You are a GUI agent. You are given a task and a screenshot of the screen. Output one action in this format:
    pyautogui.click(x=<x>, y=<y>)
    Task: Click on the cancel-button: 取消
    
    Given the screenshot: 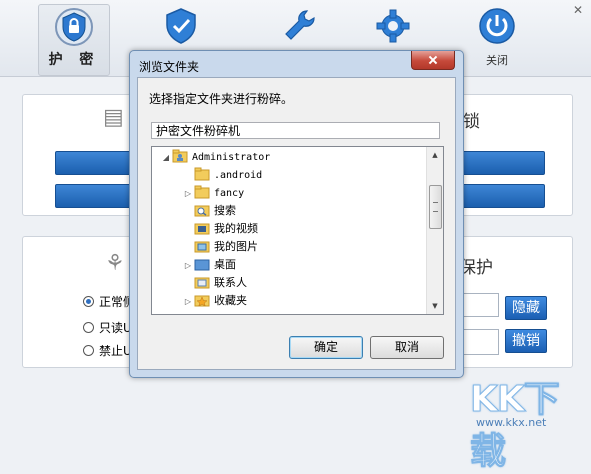 What is the action you would take?
    pyautogui.click(x=407, y=347)
    